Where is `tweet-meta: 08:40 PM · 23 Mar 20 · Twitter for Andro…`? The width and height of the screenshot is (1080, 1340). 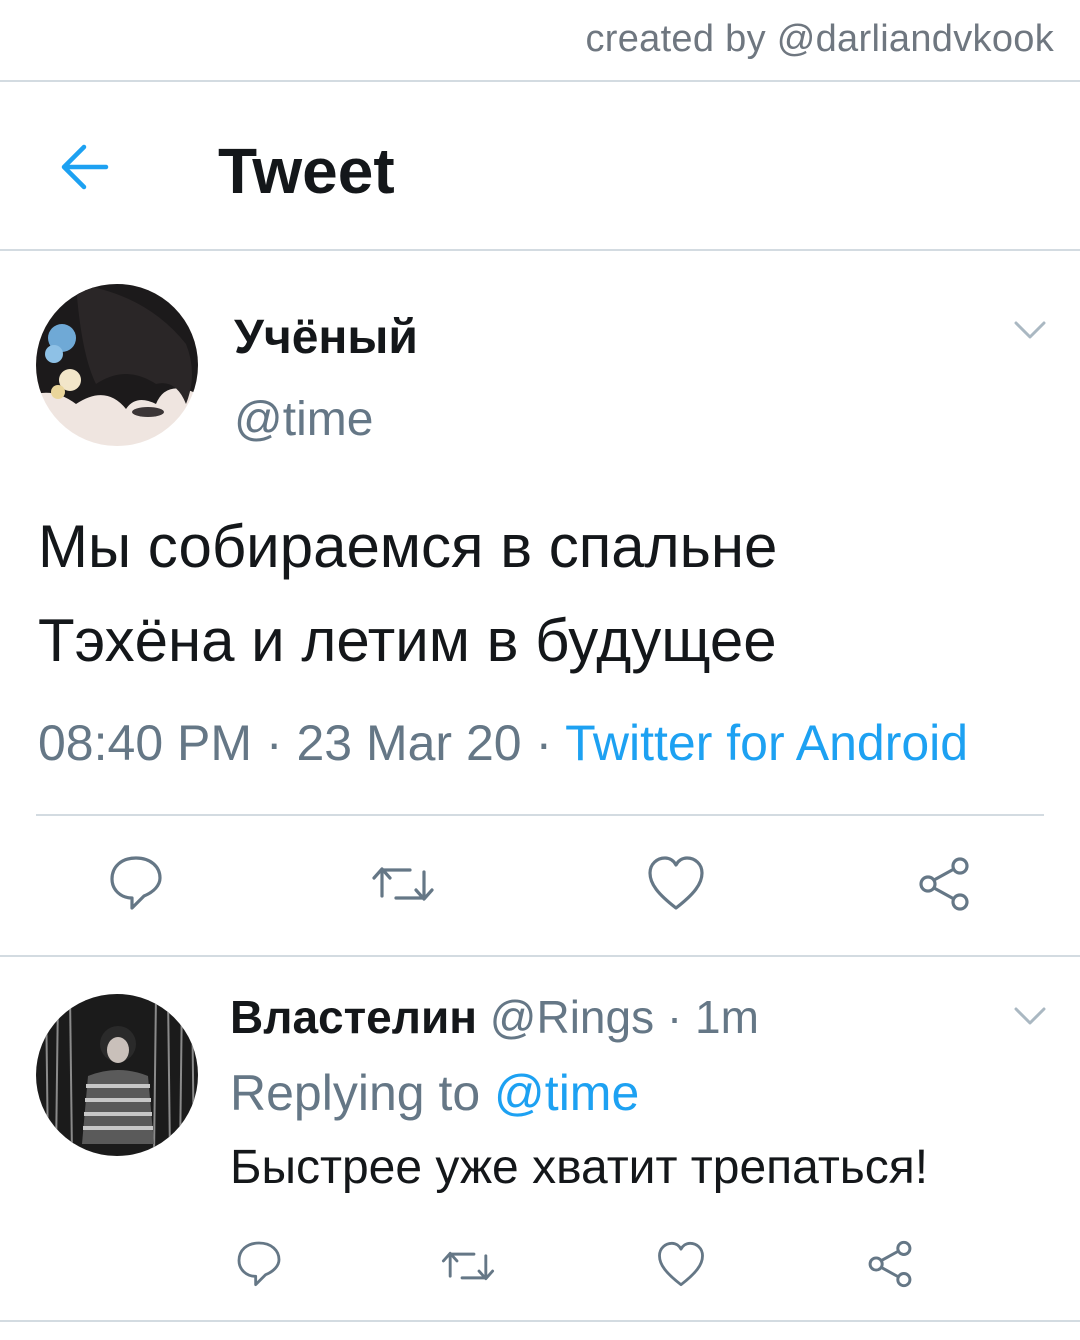
tweet-meta: 08:40 PM · 23 Mar 20 · Twitter for Andro… is located at coordinates (503, 743).